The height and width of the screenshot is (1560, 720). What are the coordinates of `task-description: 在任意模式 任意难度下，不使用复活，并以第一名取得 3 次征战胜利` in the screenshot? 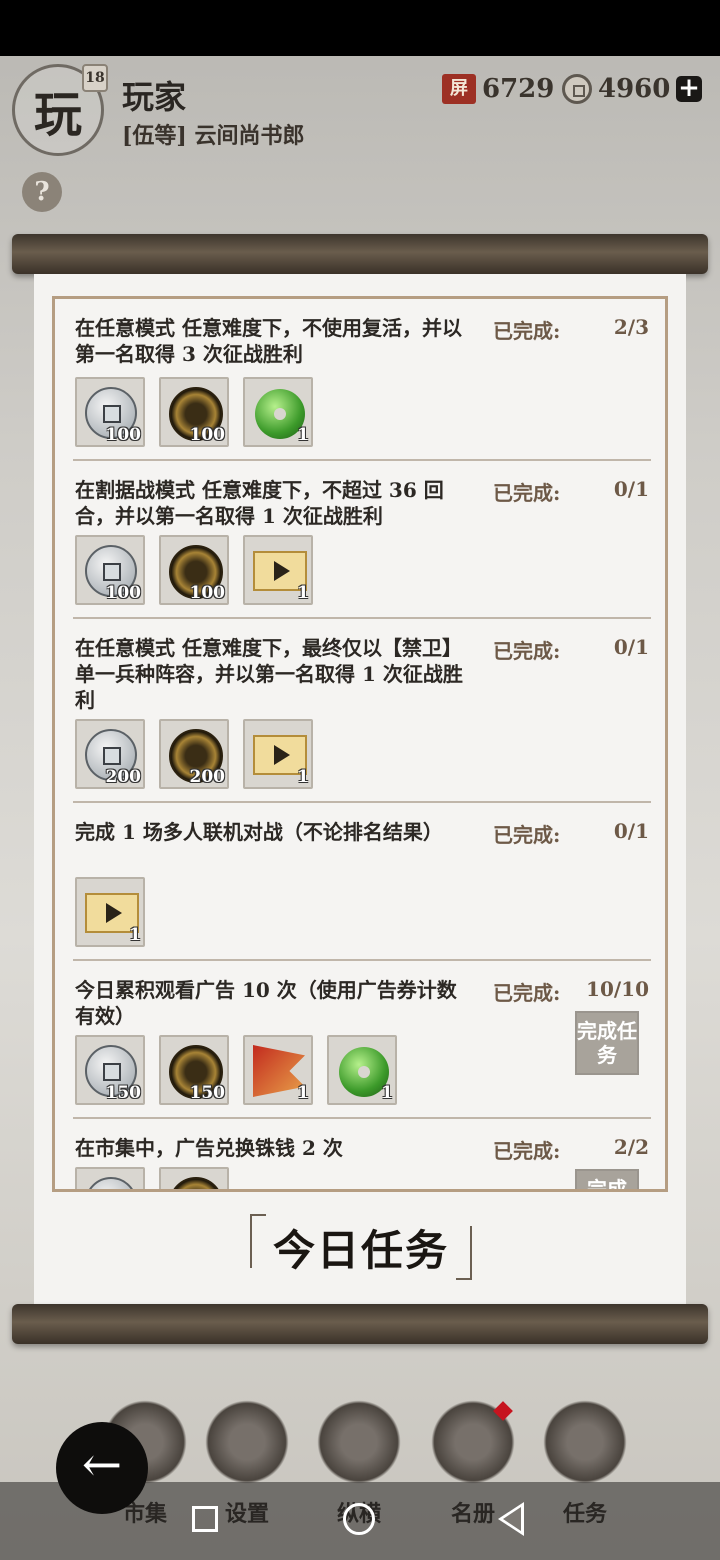 It's located at (268, 341).